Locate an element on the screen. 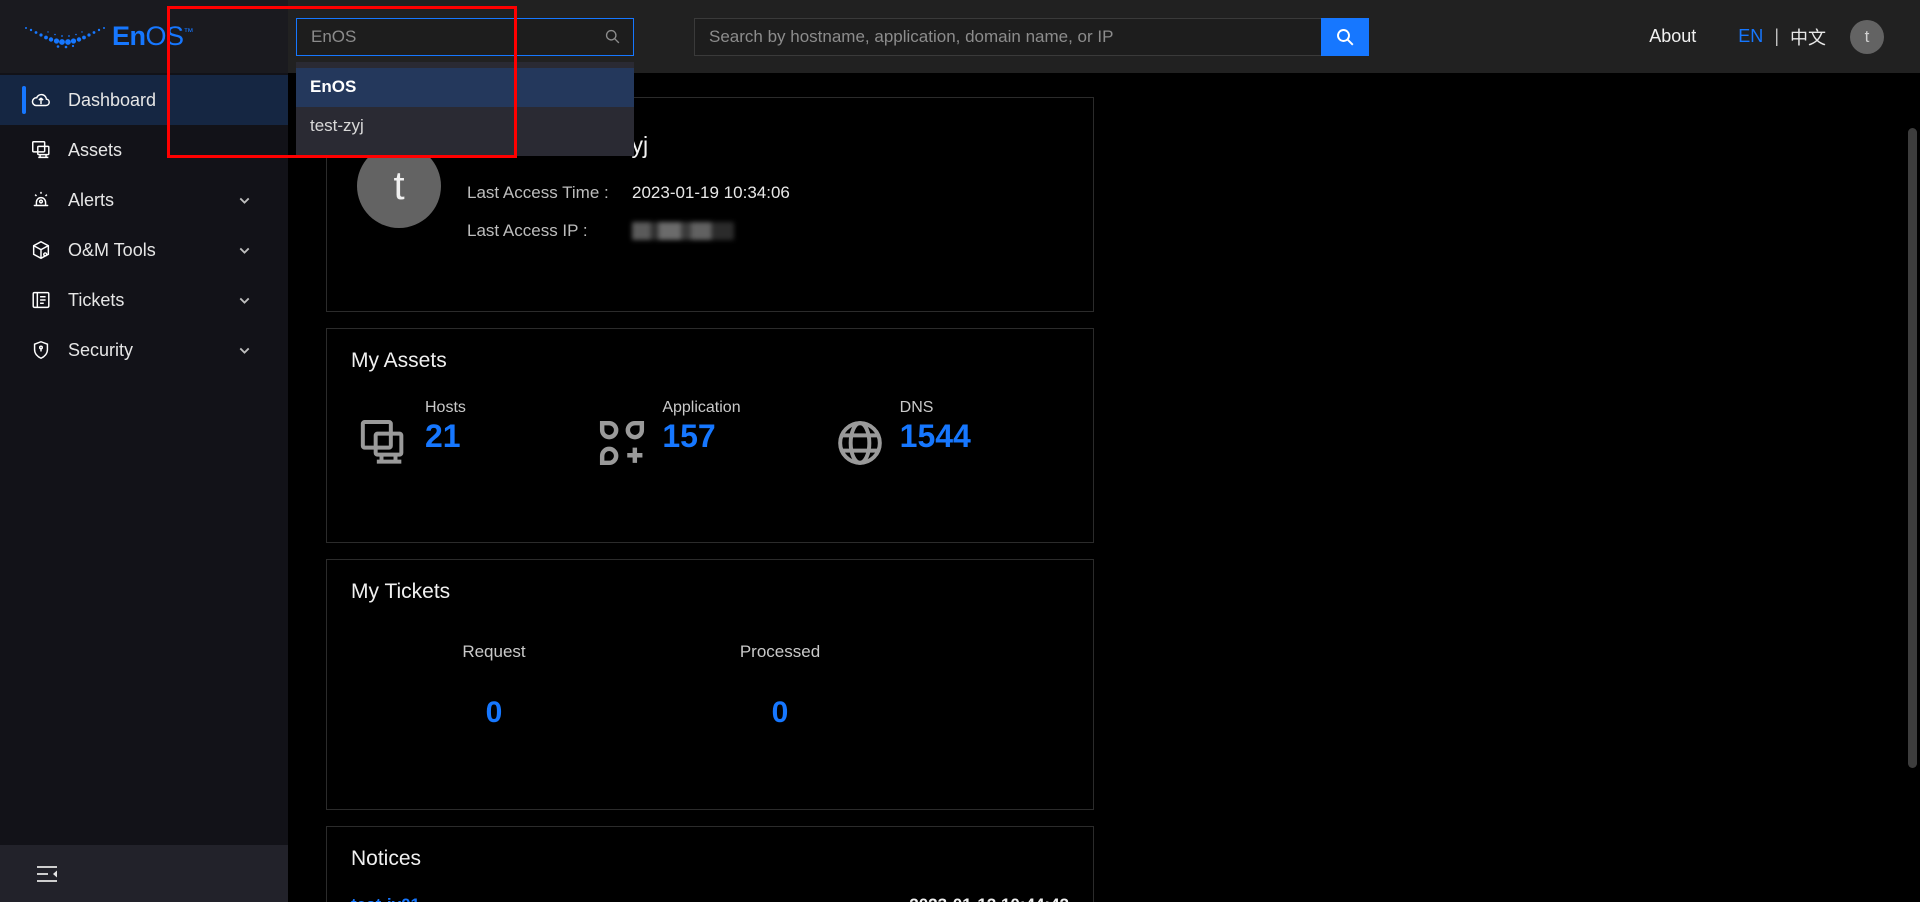  my-tickets-card: My Tickets Request 0 Processed 0 is located at coordinates (710, 684).